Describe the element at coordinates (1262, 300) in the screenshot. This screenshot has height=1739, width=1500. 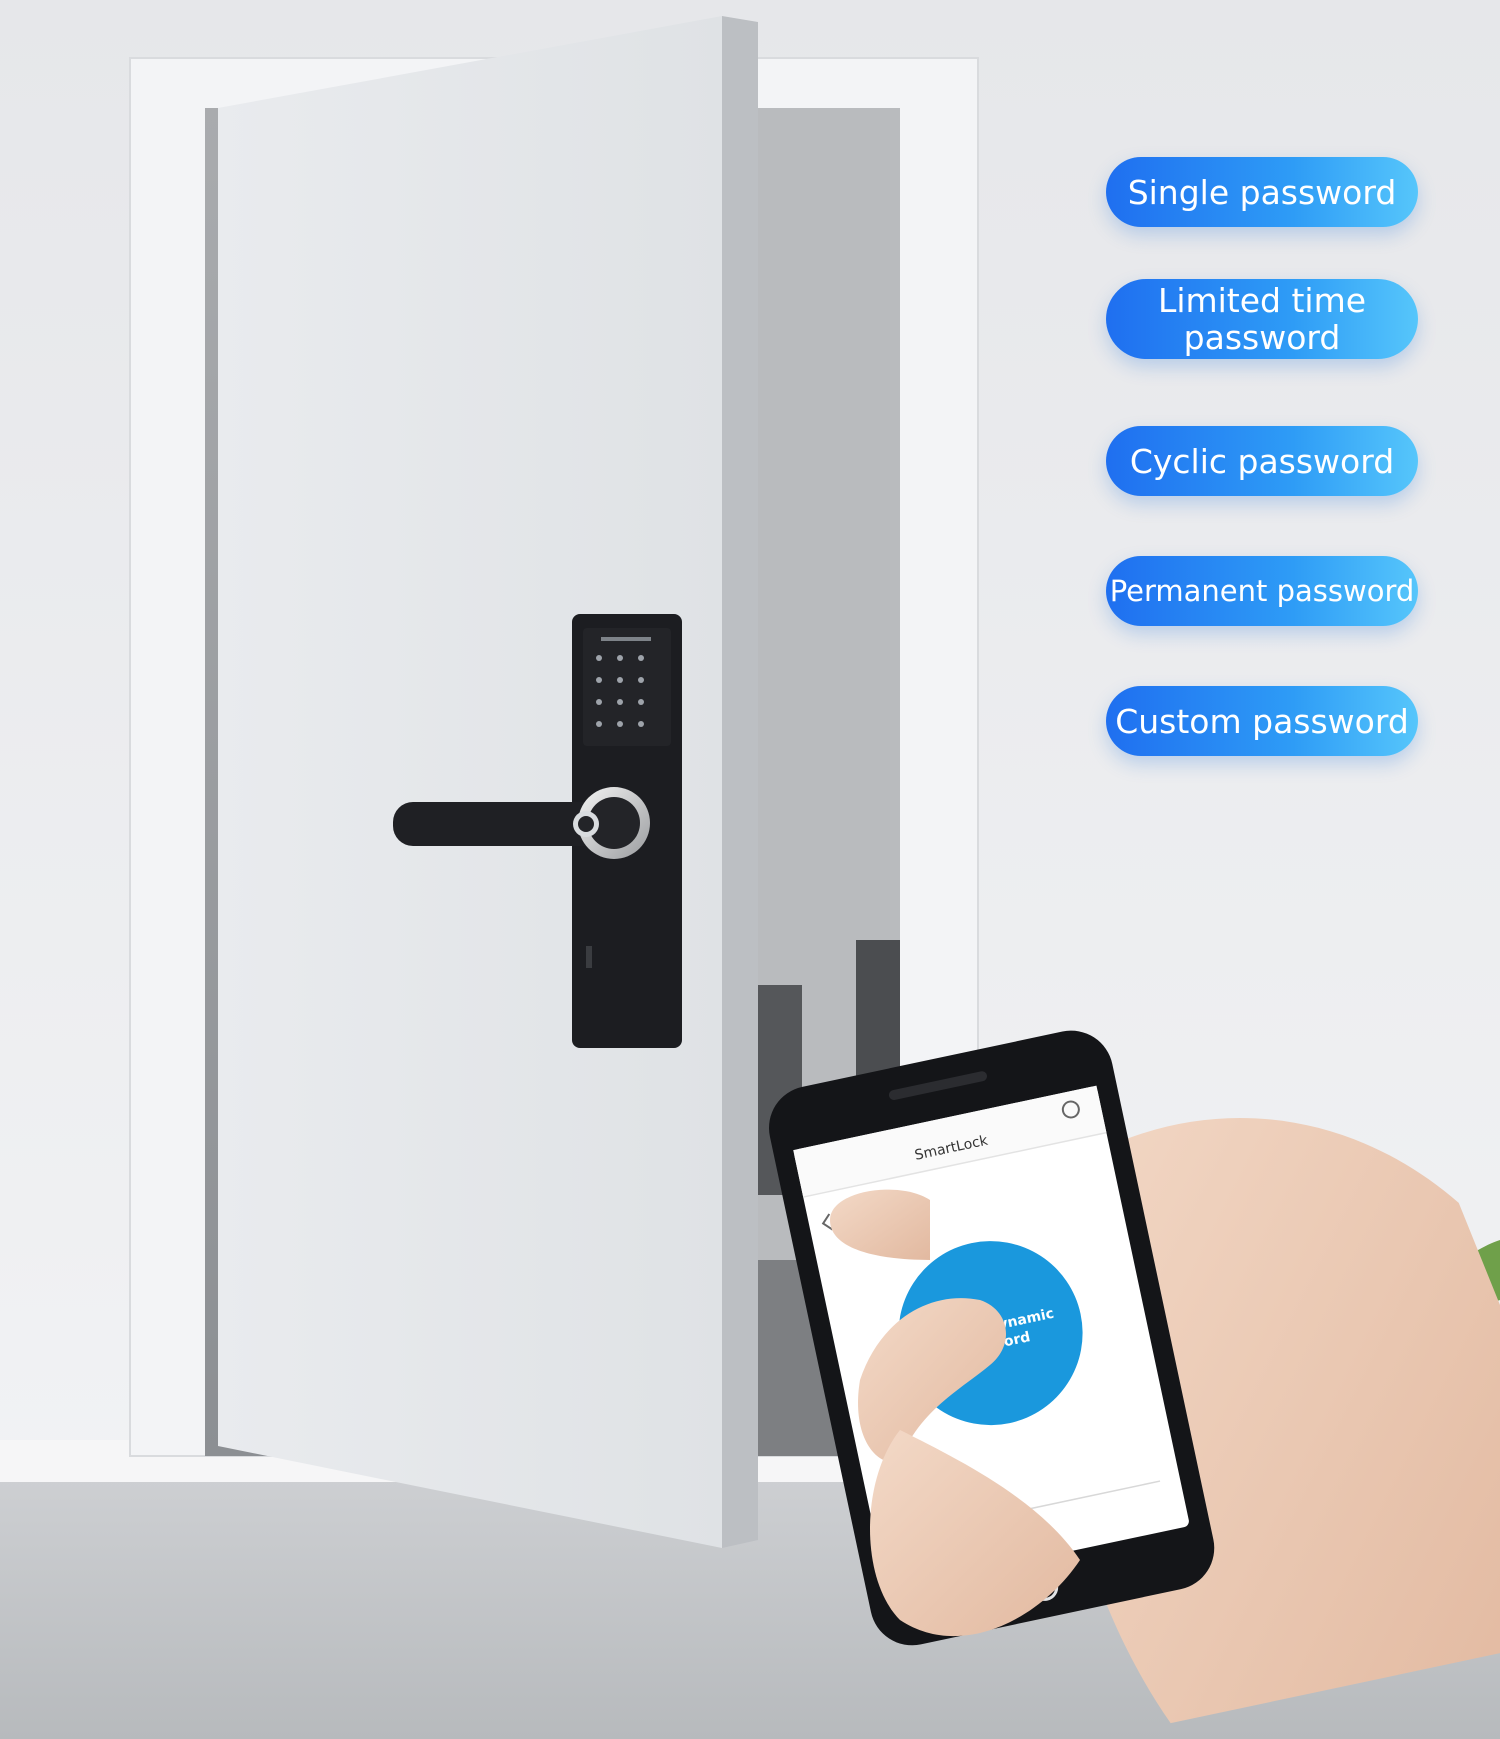
I see `limited-time-password-label: Limited time` at that location.